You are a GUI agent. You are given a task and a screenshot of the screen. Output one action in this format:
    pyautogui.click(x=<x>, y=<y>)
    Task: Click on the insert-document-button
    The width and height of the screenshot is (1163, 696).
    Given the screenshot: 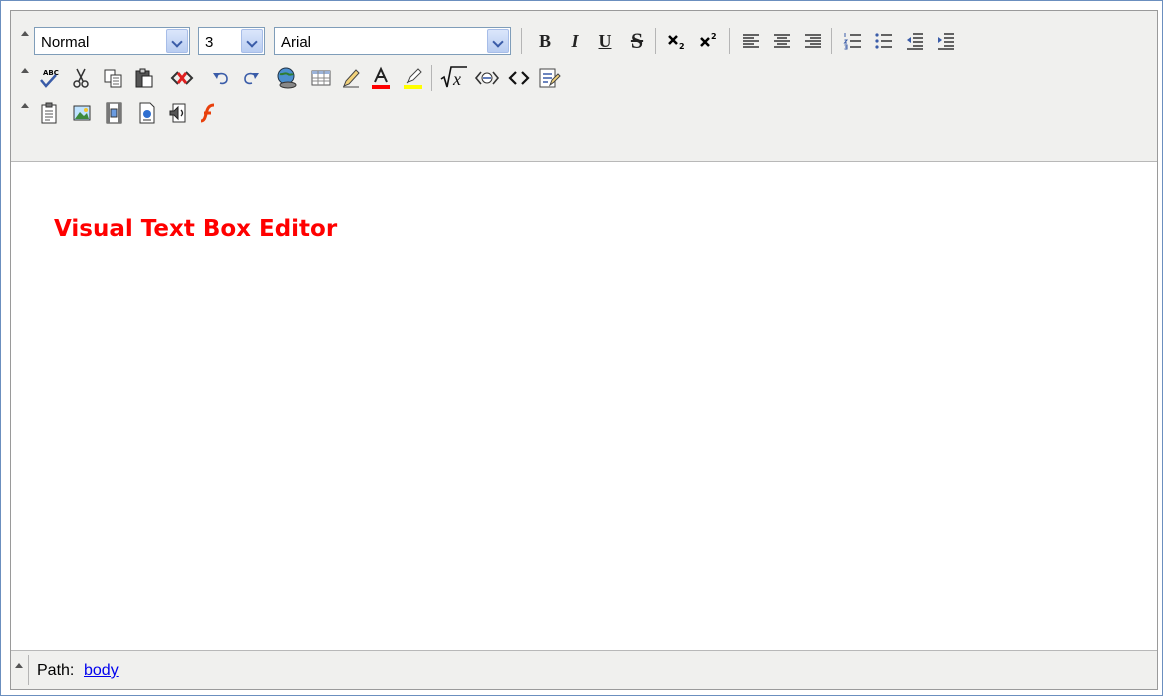 What is the action you would take?
    pyautogui.click(x=147, y=113)
    